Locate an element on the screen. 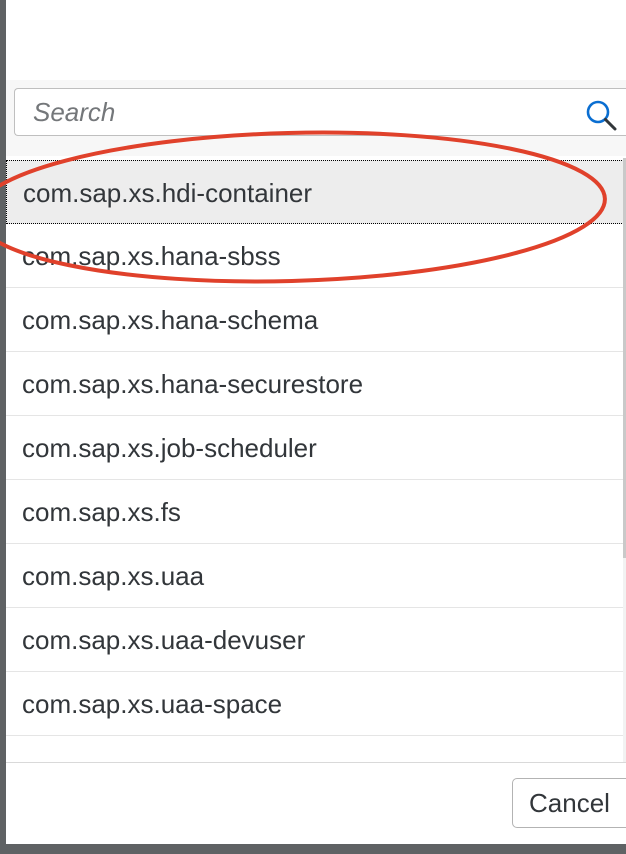 Image resolution: width=626 pixels, height=854 pixels. dialog-footer: Cancel is located at coordinates (316, 803).